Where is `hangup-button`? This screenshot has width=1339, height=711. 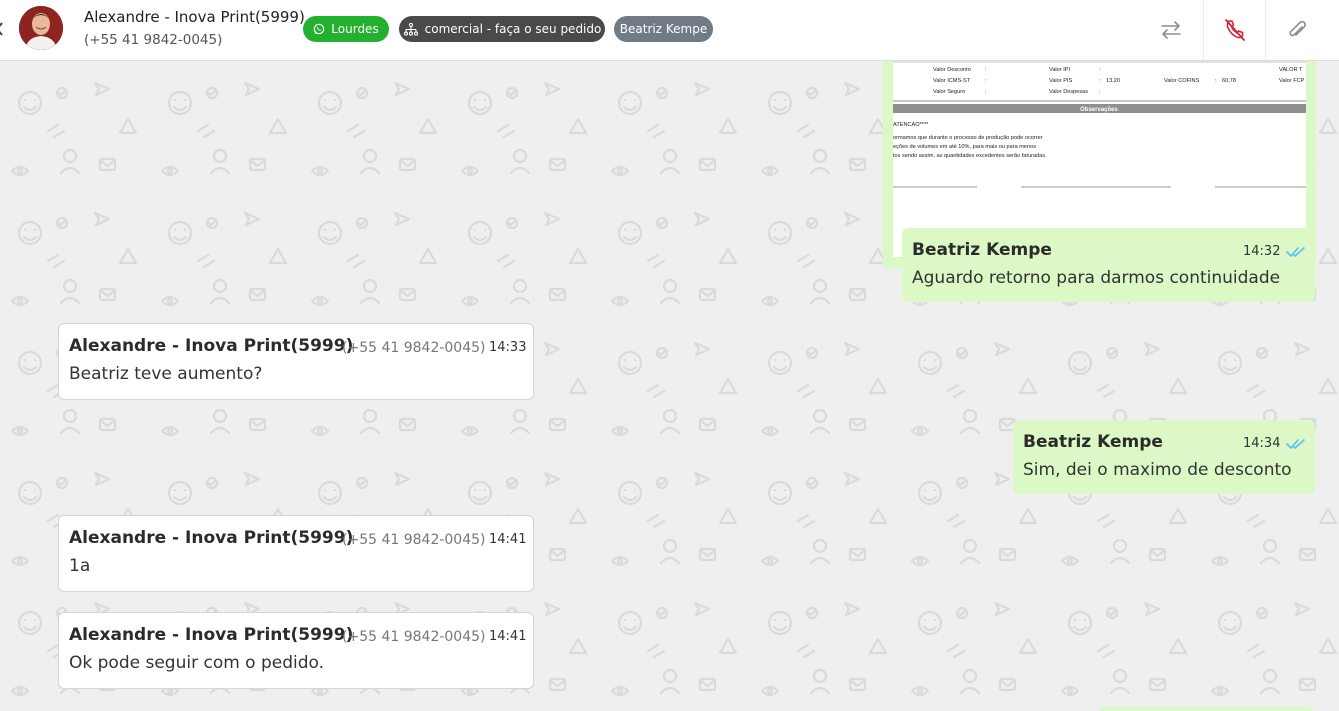
hangup-button is located at coordinates (1234, 30).